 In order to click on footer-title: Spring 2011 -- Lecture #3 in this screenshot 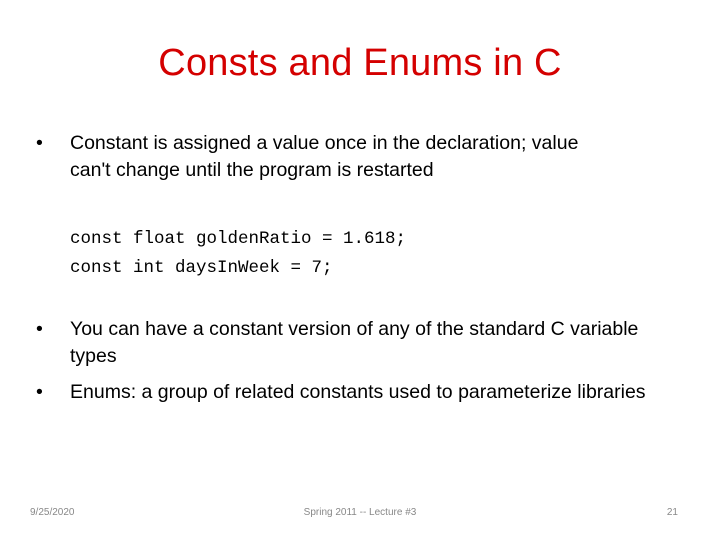, I will do `click(360, 512)`.